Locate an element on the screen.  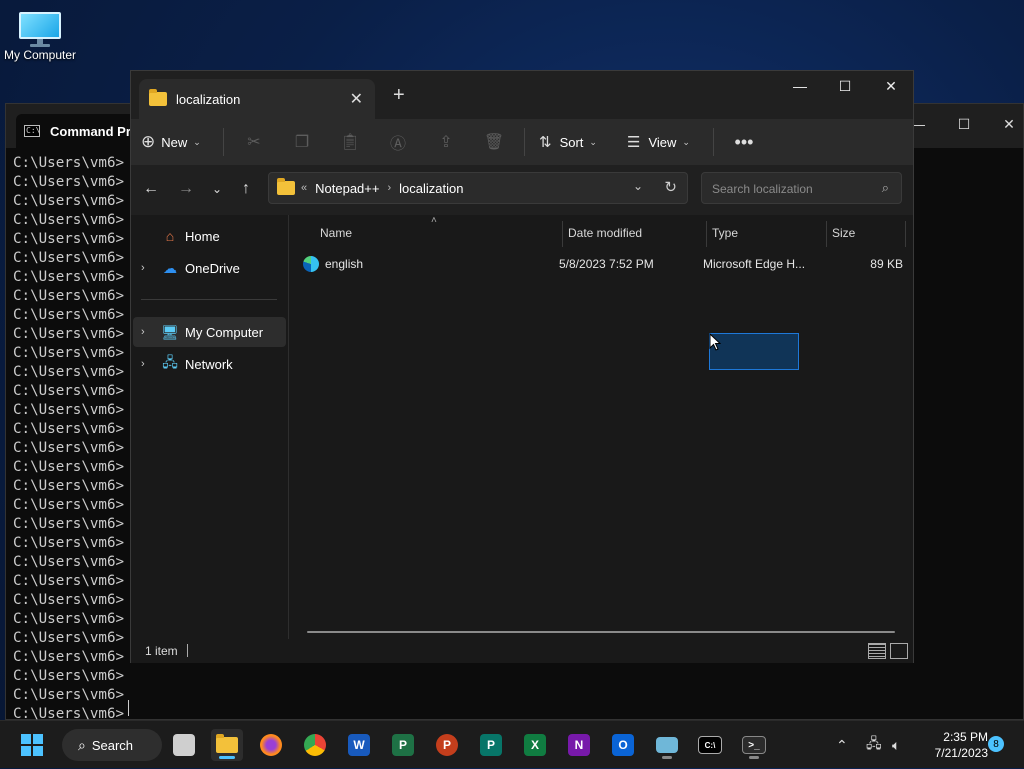
taskbar-search: ⌕ Search is located at coordinates (112, 745).